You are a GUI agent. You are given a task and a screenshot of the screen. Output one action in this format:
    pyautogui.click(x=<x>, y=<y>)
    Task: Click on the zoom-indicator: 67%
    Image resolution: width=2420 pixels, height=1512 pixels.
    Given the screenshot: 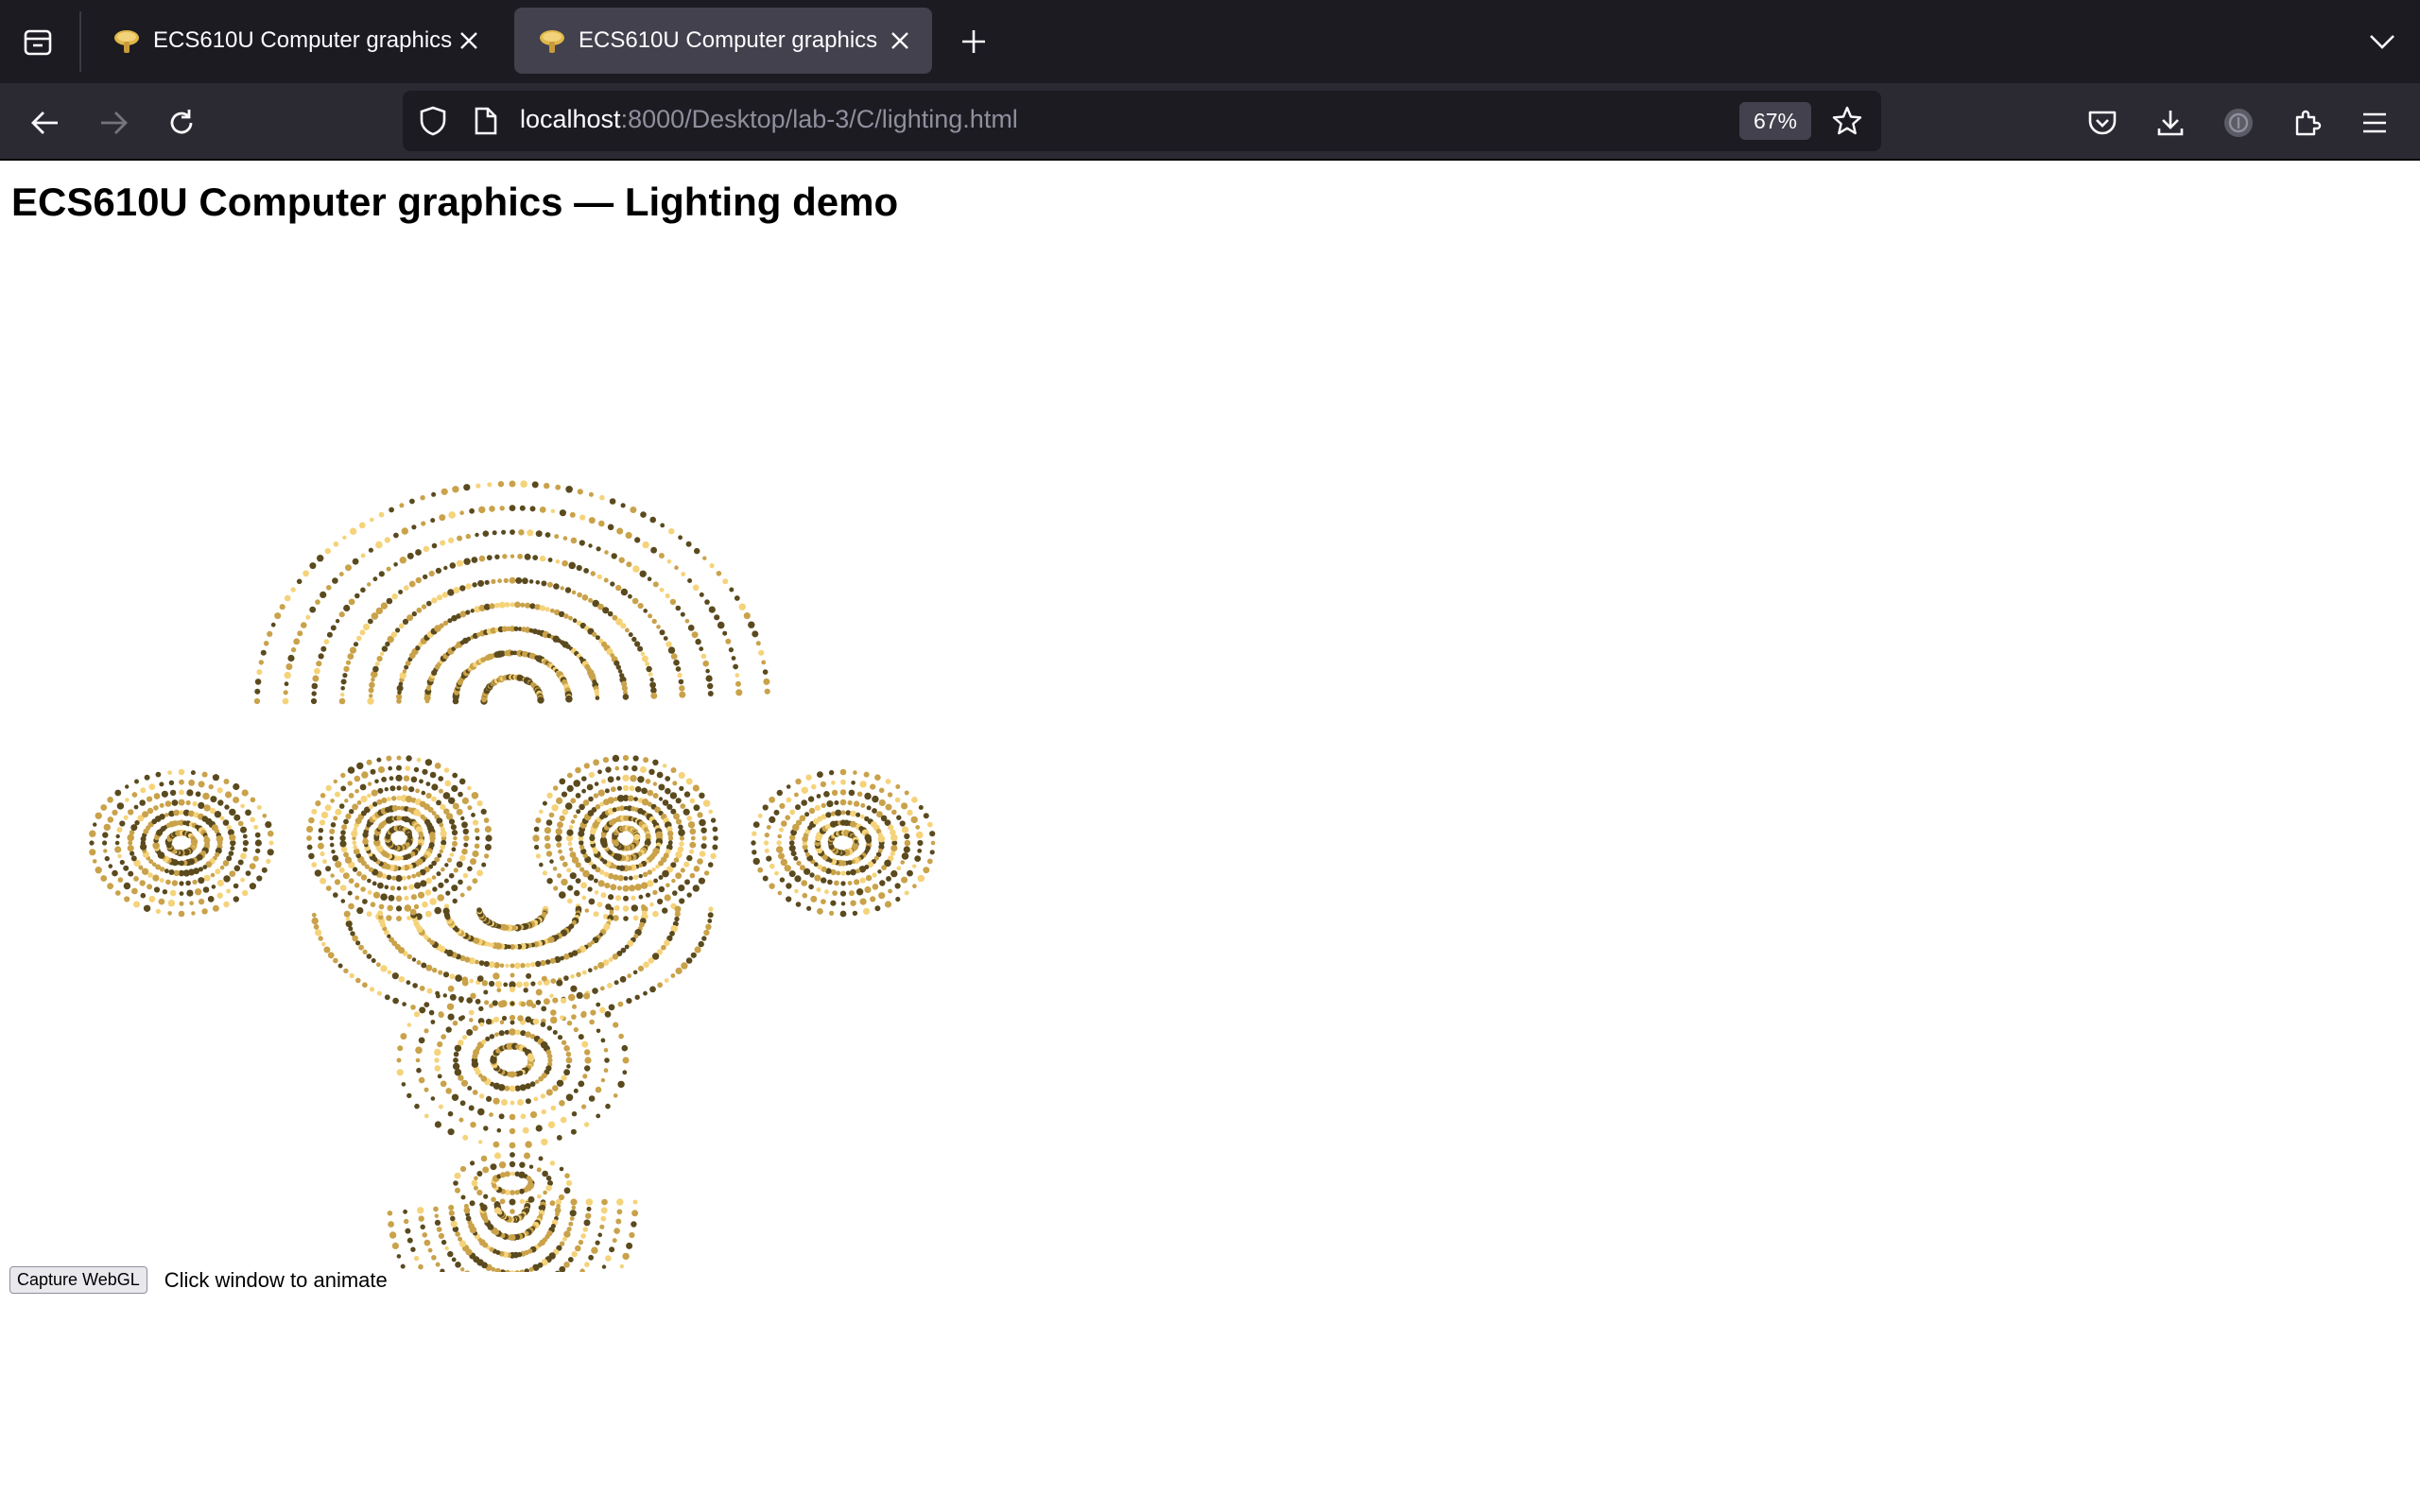 What is the action you would take?
    pyautogui.click(x=1775, y=121)
    